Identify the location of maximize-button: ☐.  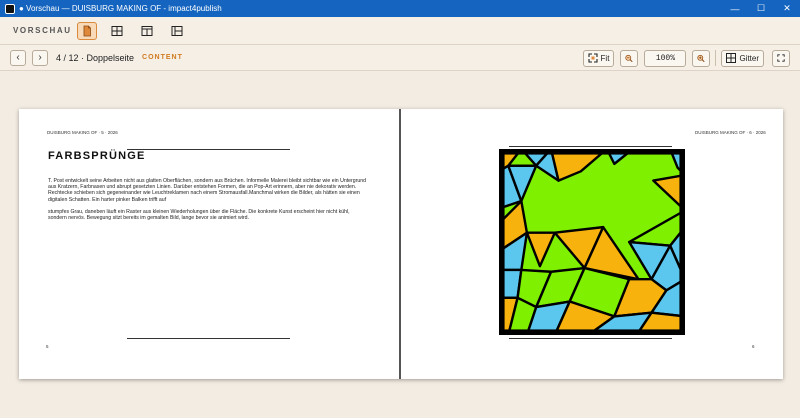
(761, 8).